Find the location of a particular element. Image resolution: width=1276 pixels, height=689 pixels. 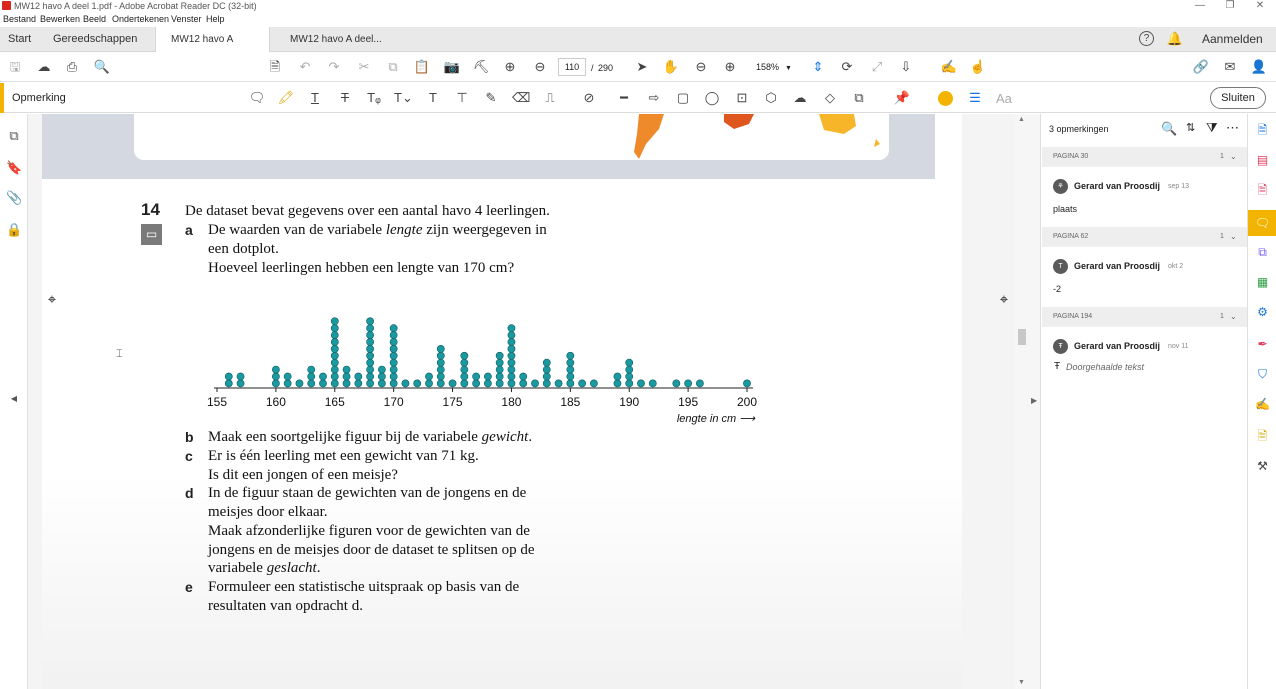

insert-text-icon: T⌄ is located at coordinates (403, 98).